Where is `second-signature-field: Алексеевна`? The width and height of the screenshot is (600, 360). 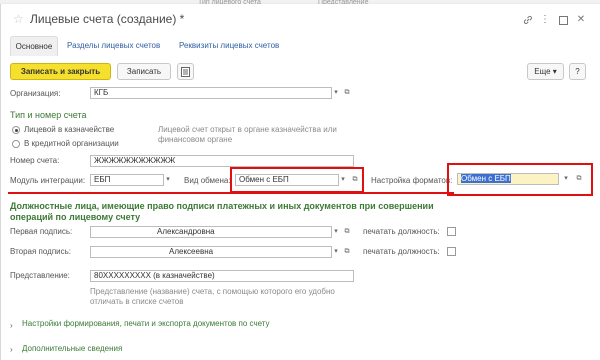
second-signature-field: Алексеевна is located at coordinates (211, 252).